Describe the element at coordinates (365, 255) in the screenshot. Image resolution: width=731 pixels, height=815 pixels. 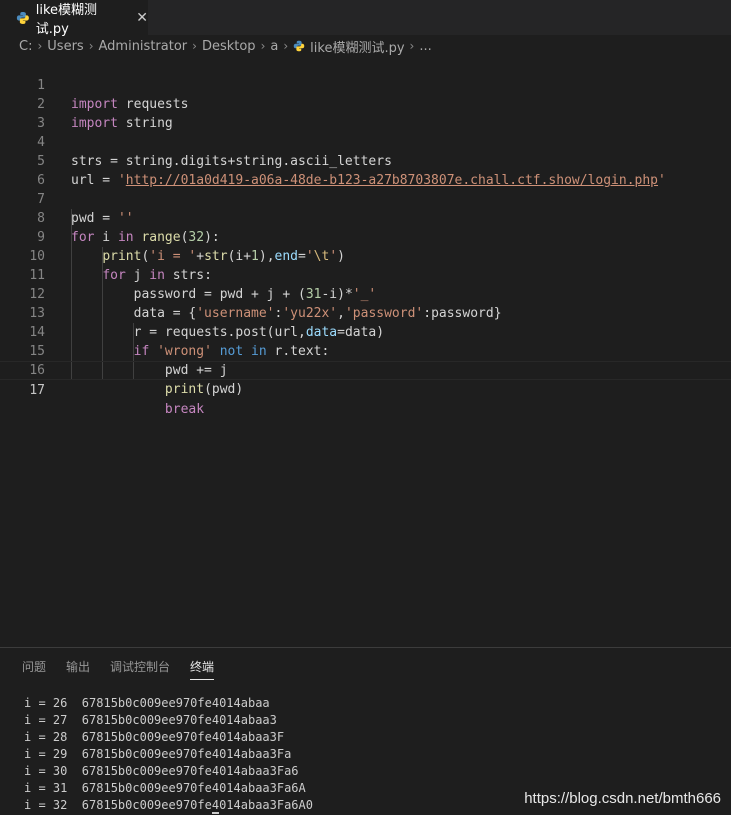
I see `code-line: 10 for j in strs:` at that location.